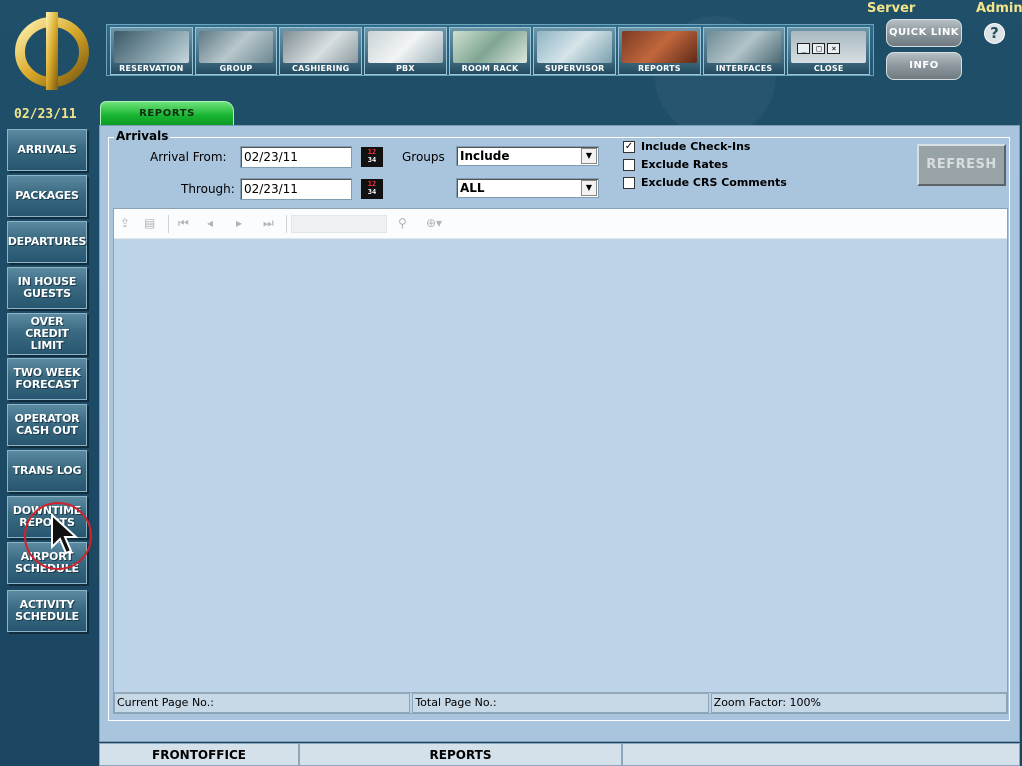 This screenshot has width=1022, height=766. What do you see at coordinates (994, 33) in the screenshot?
I see `help-icon: ?` at bounding box center [994, 33].